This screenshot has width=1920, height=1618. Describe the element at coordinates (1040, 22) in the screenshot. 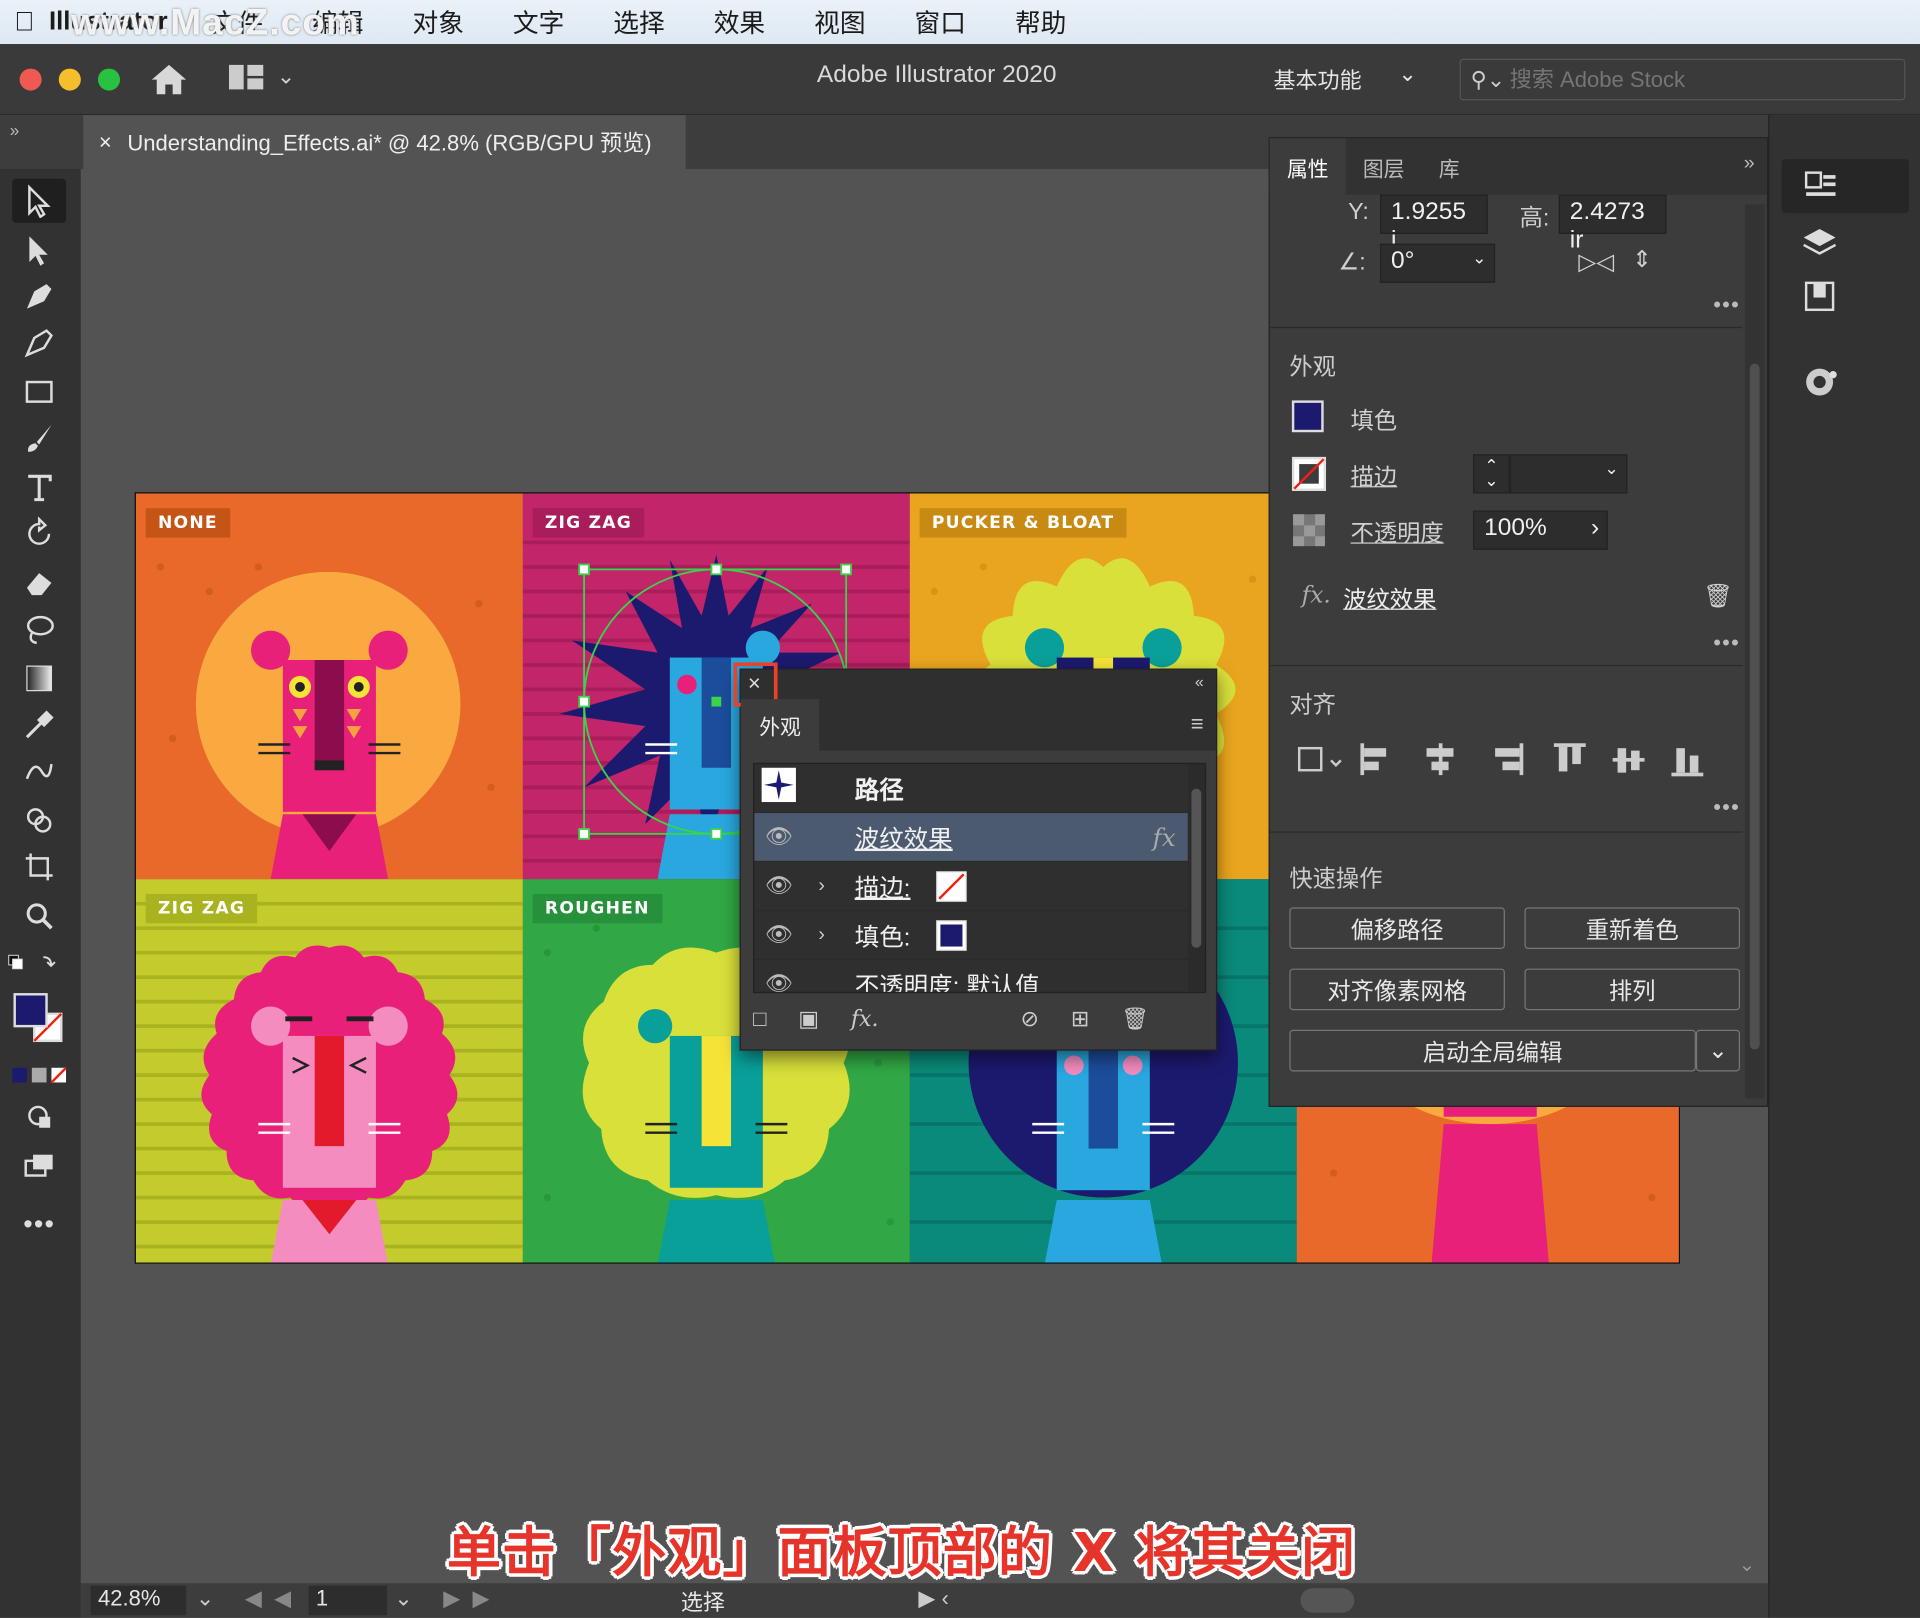

I see `menu-help: 帮助` at that location.